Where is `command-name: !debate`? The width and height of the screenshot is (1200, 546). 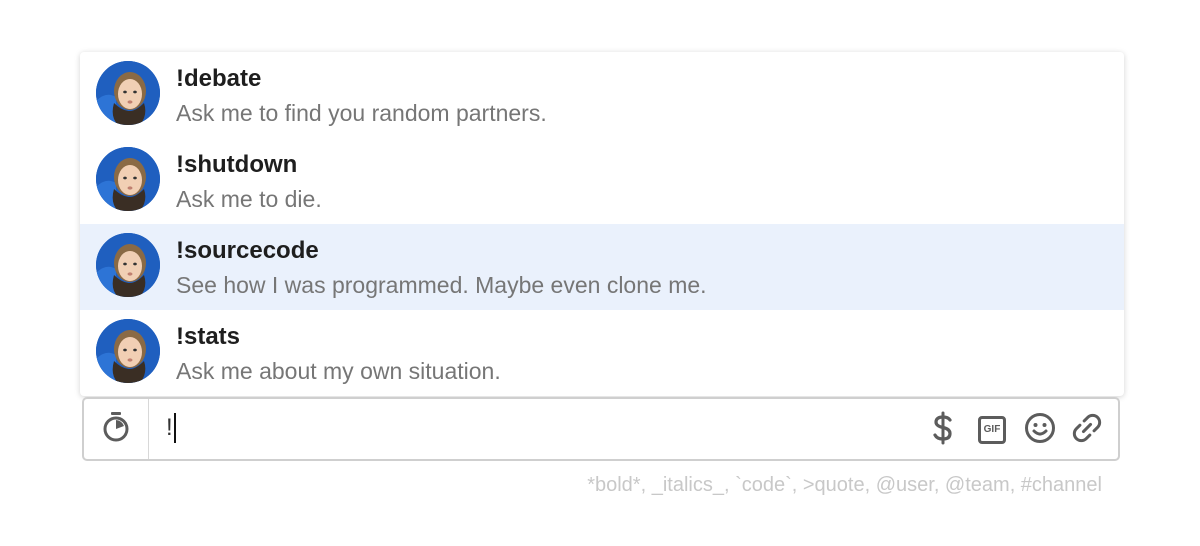 command-name: !debate is located at coordinates (219, 78).